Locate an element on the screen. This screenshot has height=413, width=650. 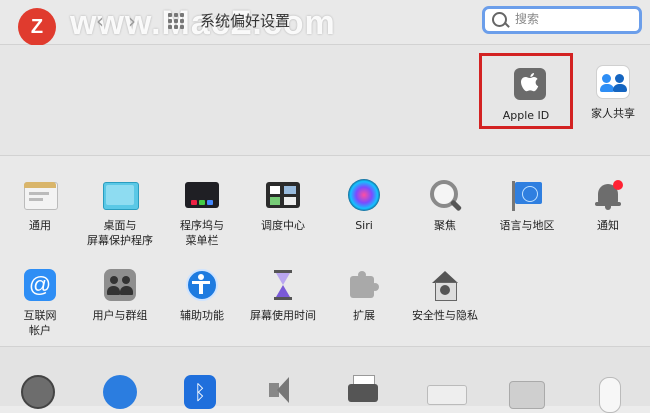
pref-language-label: 语言与地区 is located at coordinates (527, 225).